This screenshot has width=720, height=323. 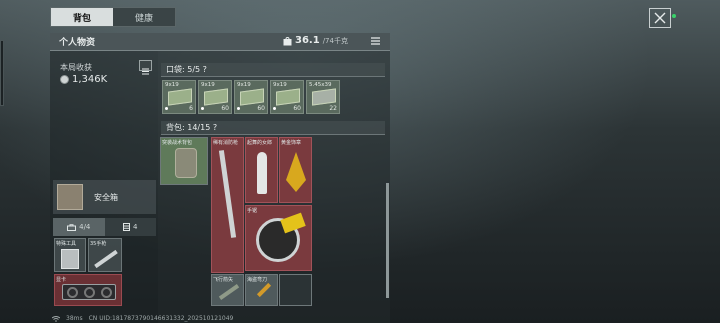 I want to click on gpu-image, so click(x=89, y=292).